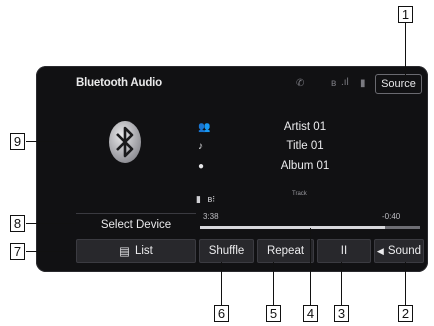 The width and height of the screenshot is (434, 326). Describe the element at coordinates (363, 83) in the screenshot. I see `battery-icon: ▮` at that location.